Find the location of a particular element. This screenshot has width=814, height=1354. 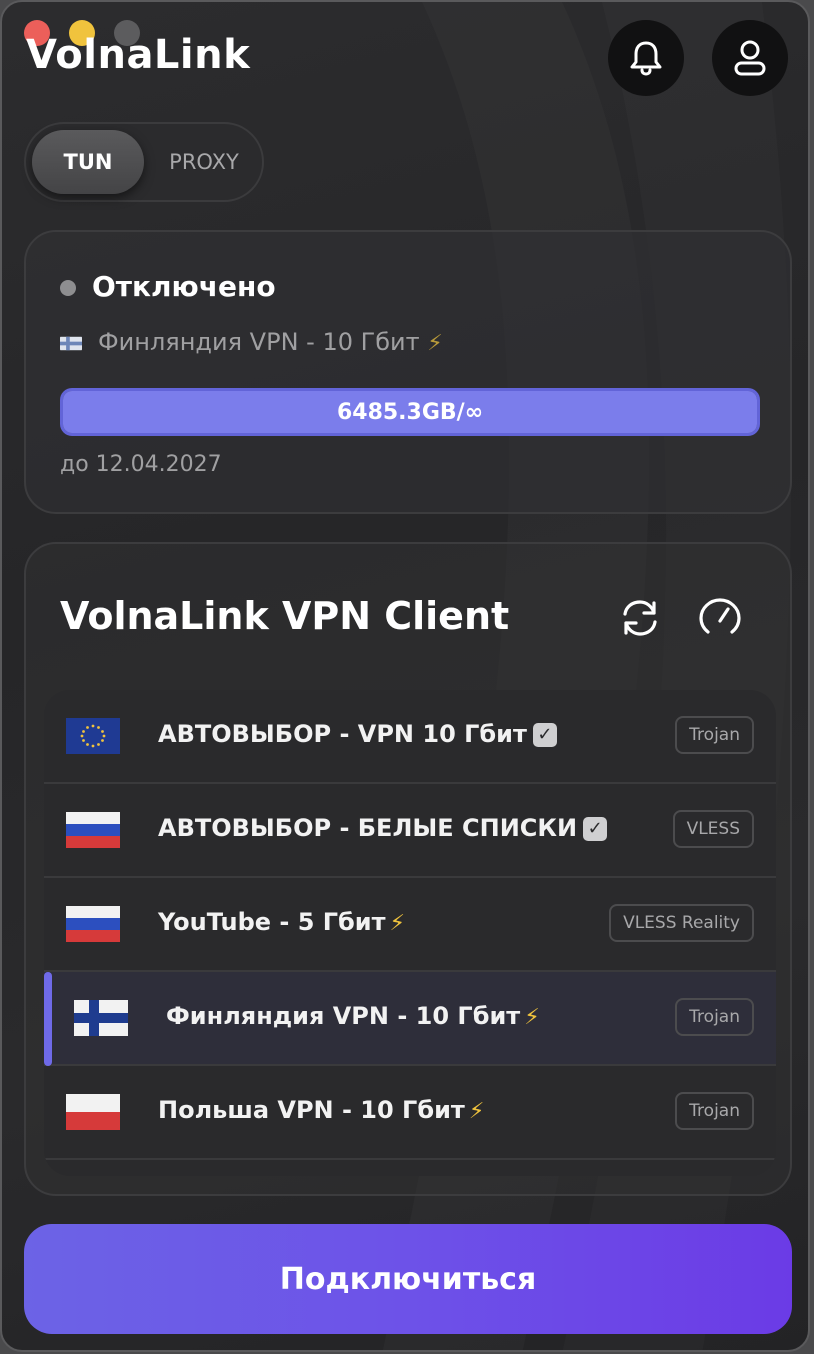

server-name: Финляндия VPN - 10 Гбит ⚡ is located at coordinates (353, 1016).